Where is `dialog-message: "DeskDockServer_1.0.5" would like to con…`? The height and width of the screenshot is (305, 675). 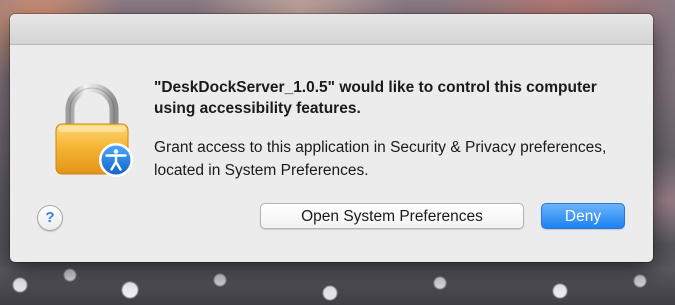 dialog-message: "DeskDockServer_1.0.5" would like to con… is located at coordinates (375, 98).